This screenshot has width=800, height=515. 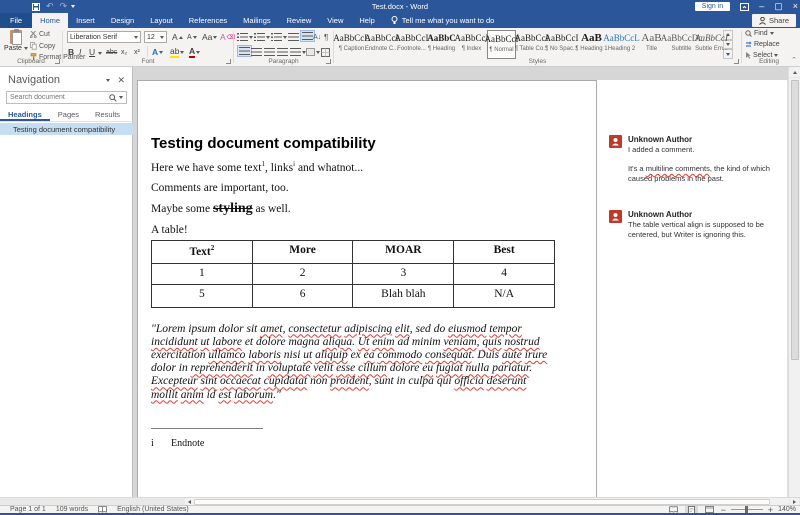 I want to click on align-right-button, so click(x=269, y=52).